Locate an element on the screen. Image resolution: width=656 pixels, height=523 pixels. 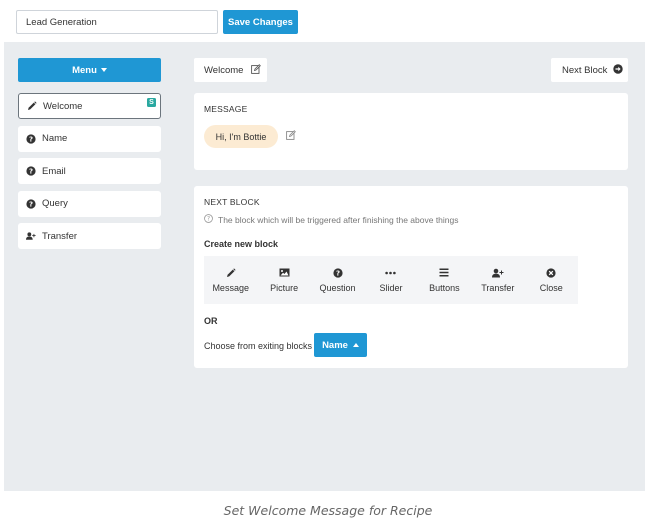
current-block-title: Welcome is located at coordinates (230, 70).